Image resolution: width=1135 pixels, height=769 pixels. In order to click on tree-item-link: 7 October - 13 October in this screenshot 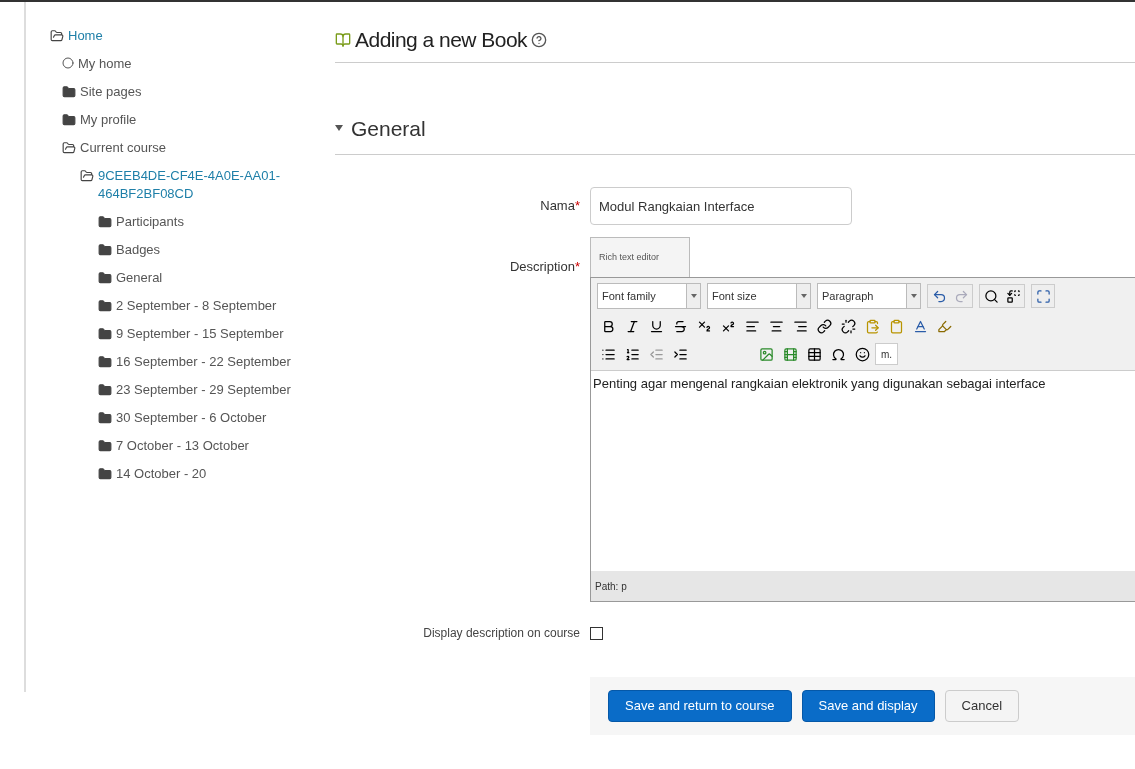, I will do `click(182, 446)`.